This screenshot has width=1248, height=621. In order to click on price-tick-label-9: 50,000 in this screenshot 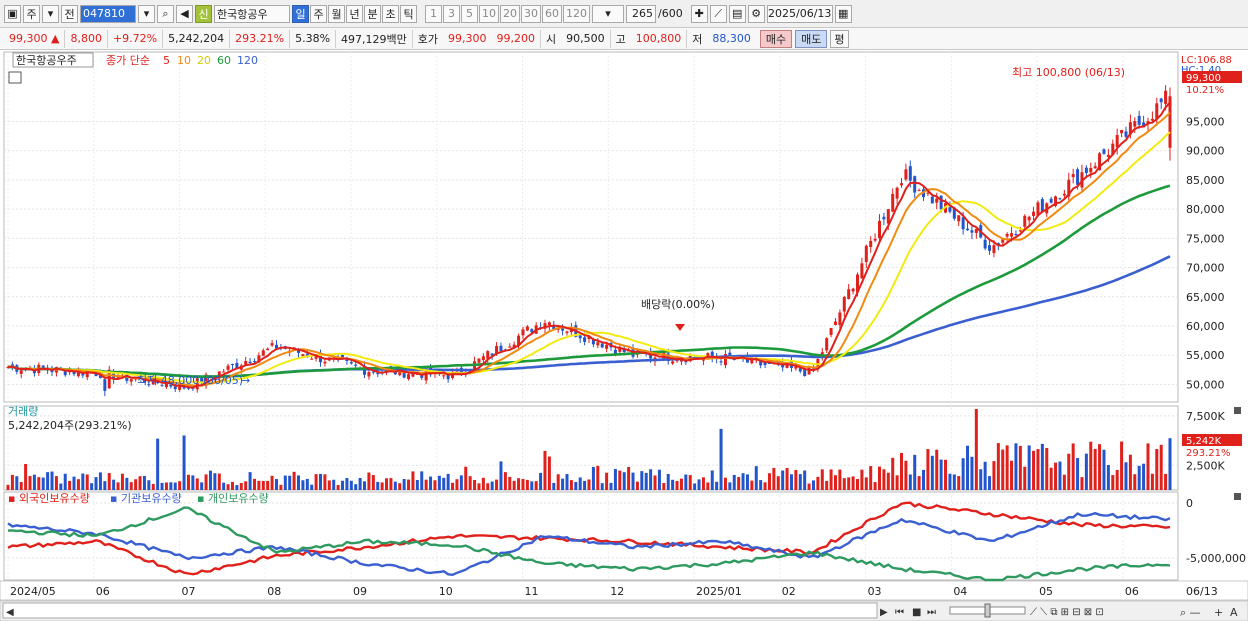, I will do `click(1205, 384)`.